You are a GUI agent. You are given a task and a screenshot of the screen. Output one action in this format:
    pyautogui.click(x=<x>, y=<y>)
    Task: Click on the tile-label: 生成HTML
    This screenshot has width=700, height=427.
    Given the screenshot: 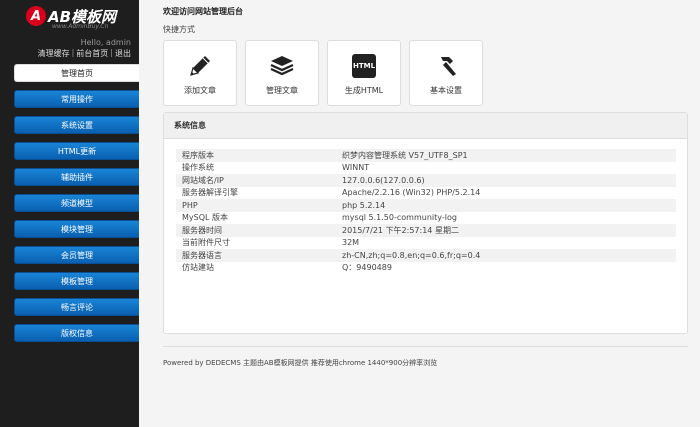 What is the action you would take?
    pyautogui.click(x=364, y=90)
    